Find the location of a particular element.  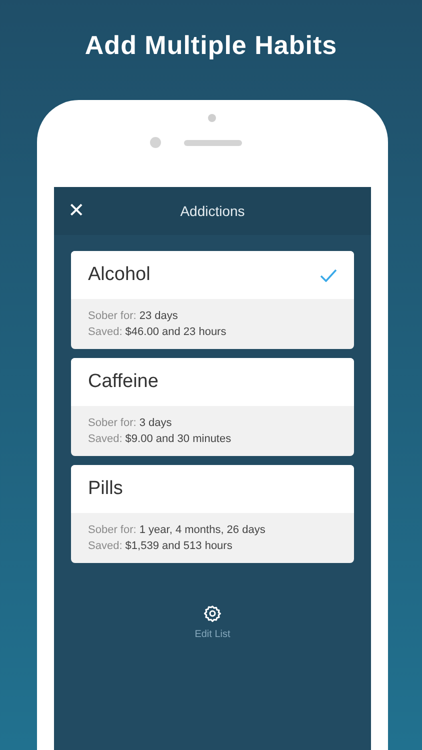

headline: Add Multiple Habits is located at coordinates (211, 45).